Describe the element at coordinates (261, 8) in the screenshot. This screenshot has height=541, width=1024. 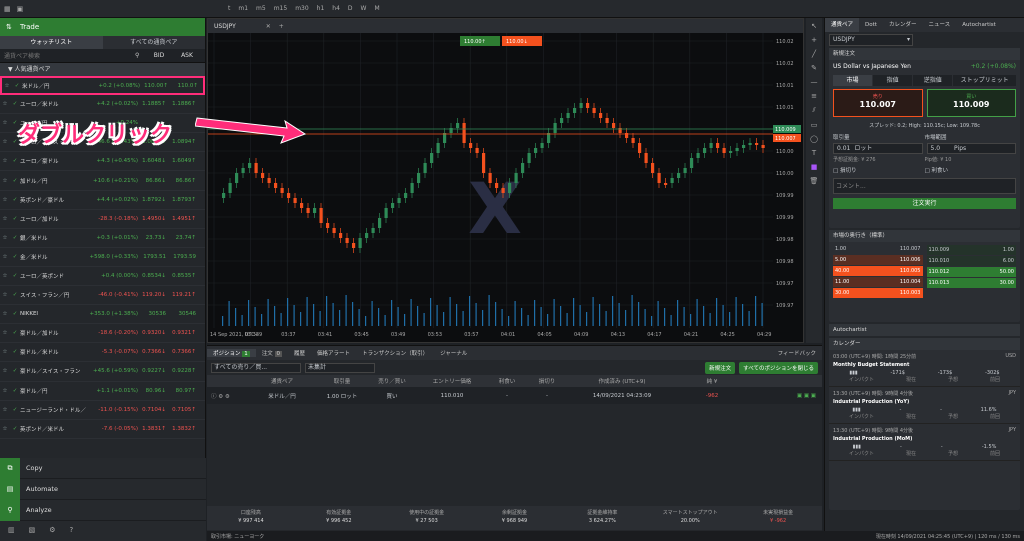
I see `timeframe-m5: m5` at that location.